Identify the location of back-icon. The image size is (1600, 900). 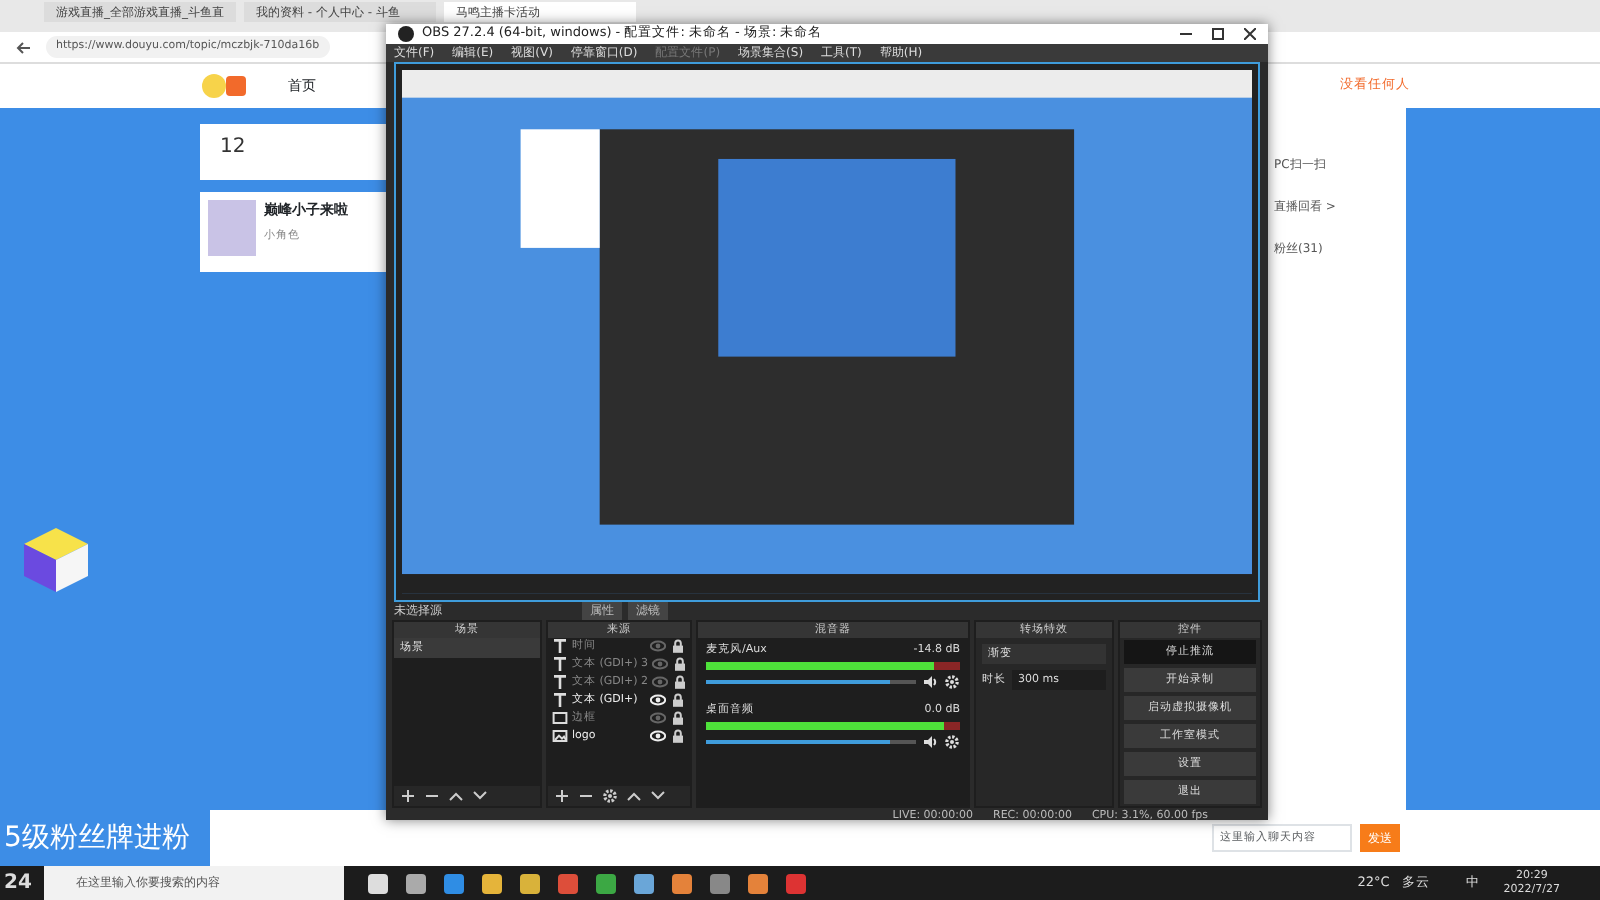
(23, 47).